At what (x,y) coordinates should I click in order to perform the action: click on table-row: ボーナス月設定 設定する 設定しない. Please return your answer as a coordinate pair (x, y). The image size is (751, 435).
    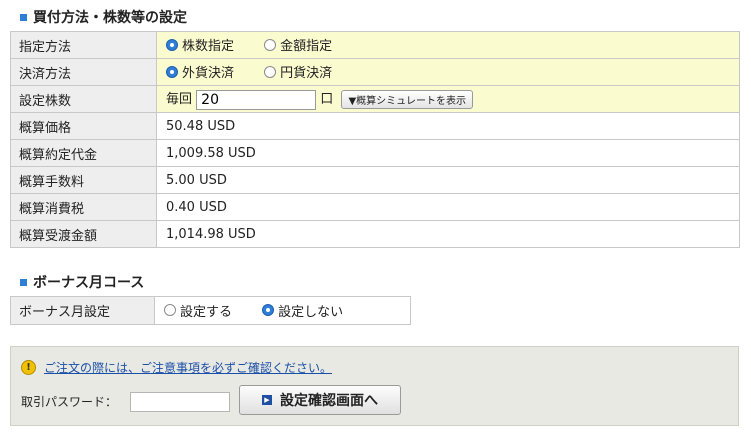
    Looking at the image, I should click on (210, 310).